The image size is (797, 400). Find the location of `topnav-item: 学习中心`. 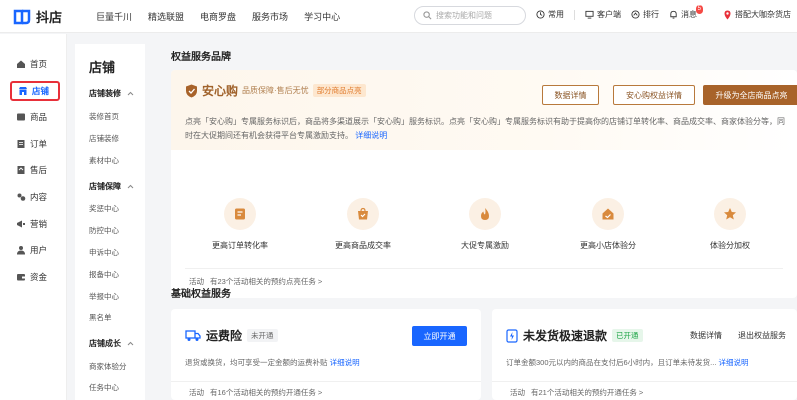

topnav-item: 学习中心 is located at coordinates (322, 16).